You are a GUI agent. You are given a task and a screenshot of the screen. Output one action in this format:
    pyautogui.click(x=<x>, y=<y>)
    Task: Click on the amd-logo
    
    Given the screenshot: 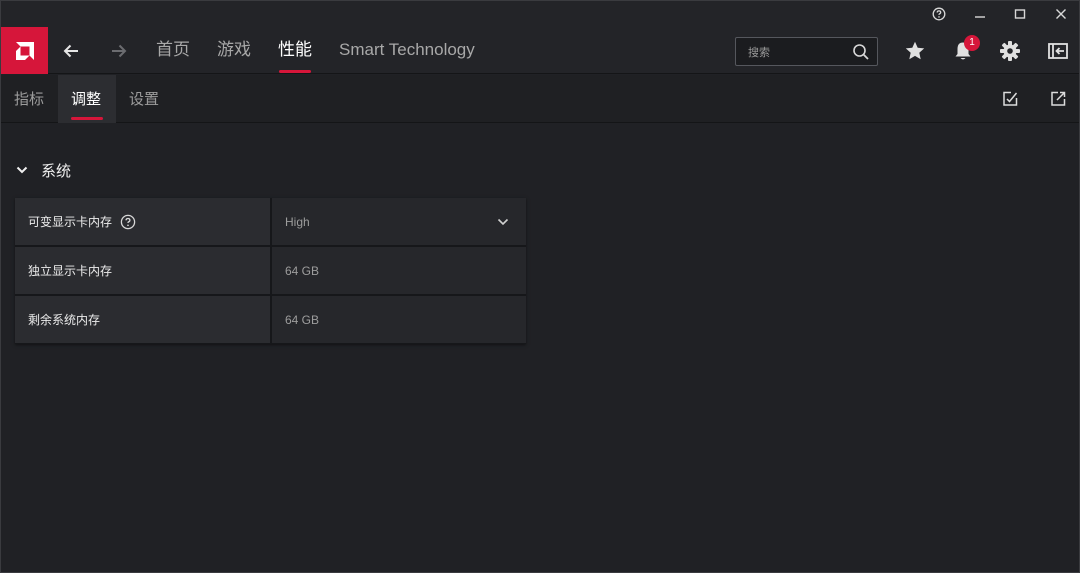 What is the action you would take?
    pyautogui.click(x=24, y=50)
    